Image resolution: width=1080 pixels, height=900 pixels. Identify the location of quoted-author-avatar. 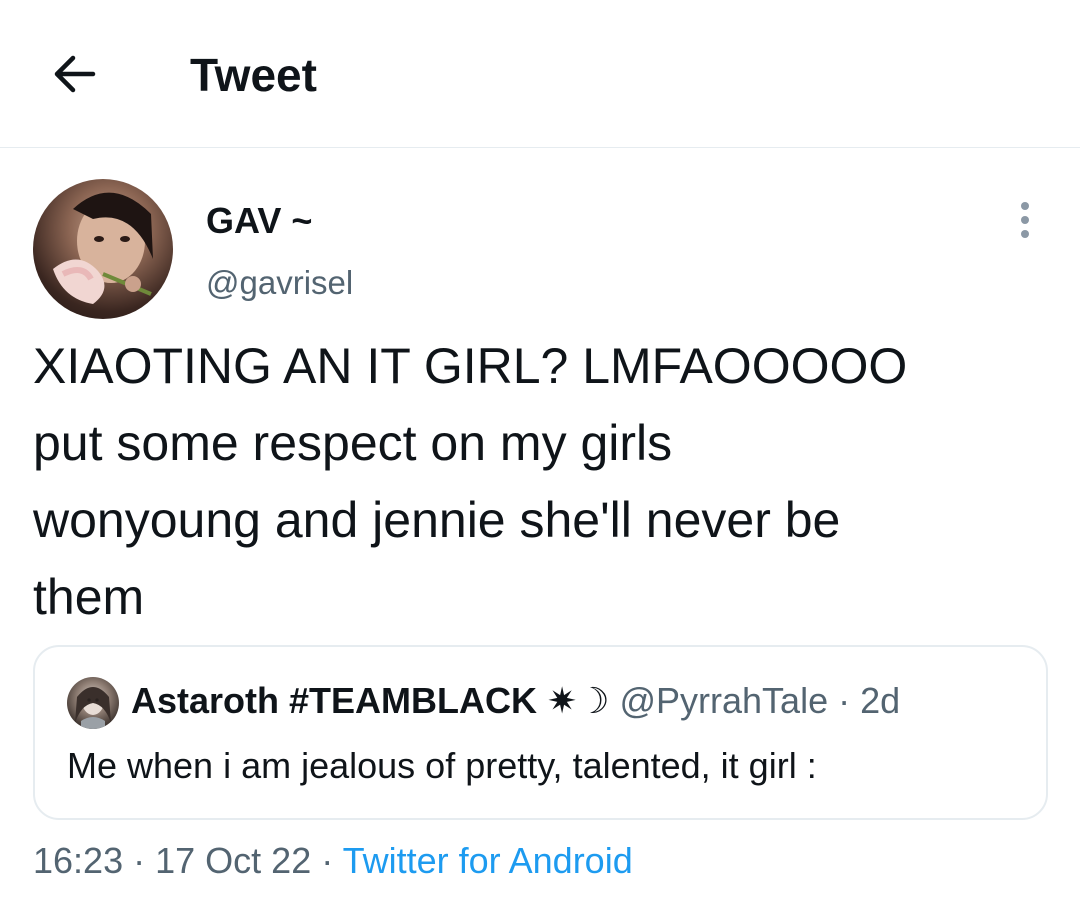
(93, 703).